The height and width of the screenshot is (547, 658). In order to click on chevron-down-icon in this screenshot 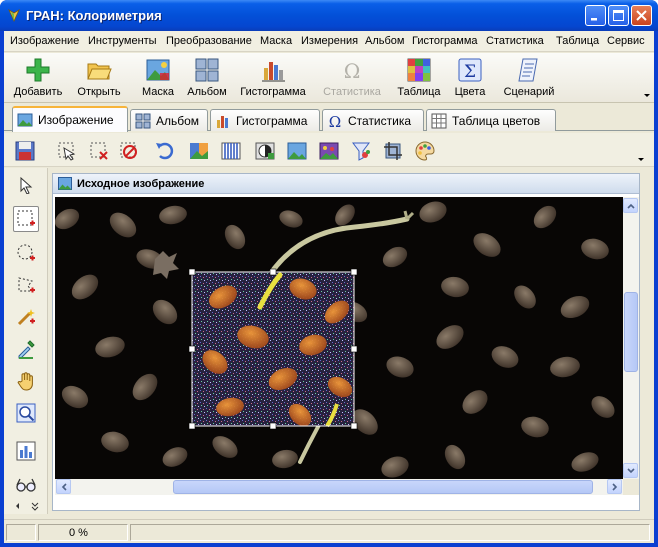, I will do `click(630, 470)`.